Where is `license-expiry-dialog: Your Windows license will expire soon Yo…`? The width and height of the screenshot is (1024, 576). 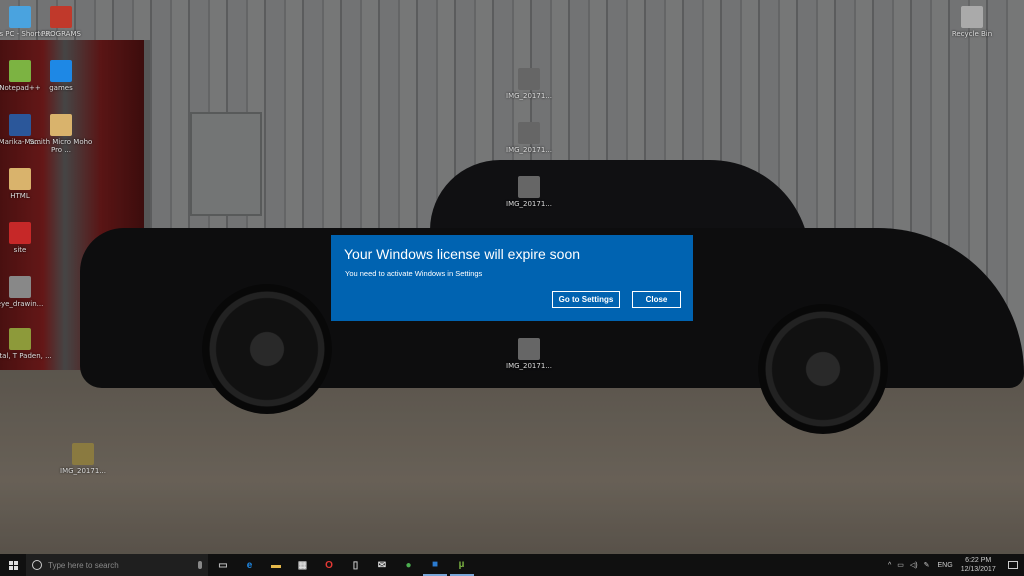 license-expiry-dialog: Your Windows license will expire soon Yo… is located at coordinates (512, 278).